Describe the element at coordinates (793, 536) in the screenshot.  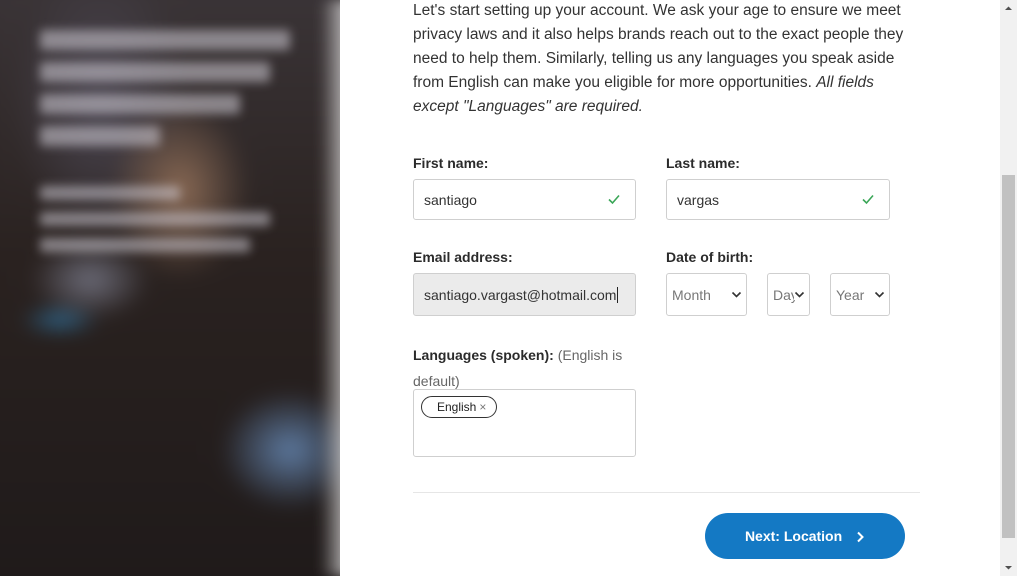
I see `next-button-label: Next: Location` at that location.